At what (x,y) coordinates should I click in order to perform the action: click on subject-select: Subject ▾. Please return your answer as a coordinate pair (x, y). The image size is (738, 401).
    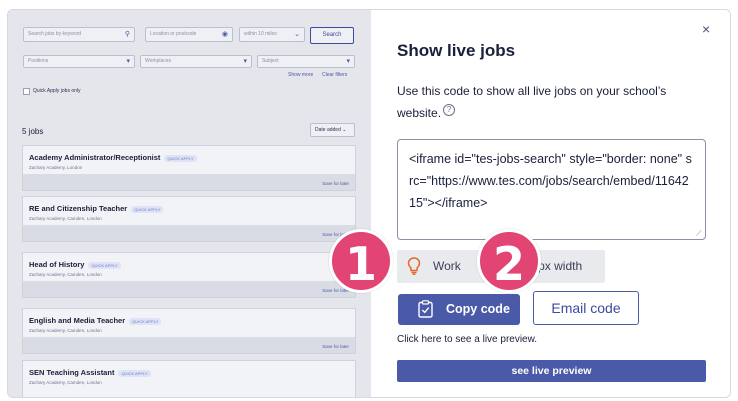
    Looking at the image, I should click on (306, 61).